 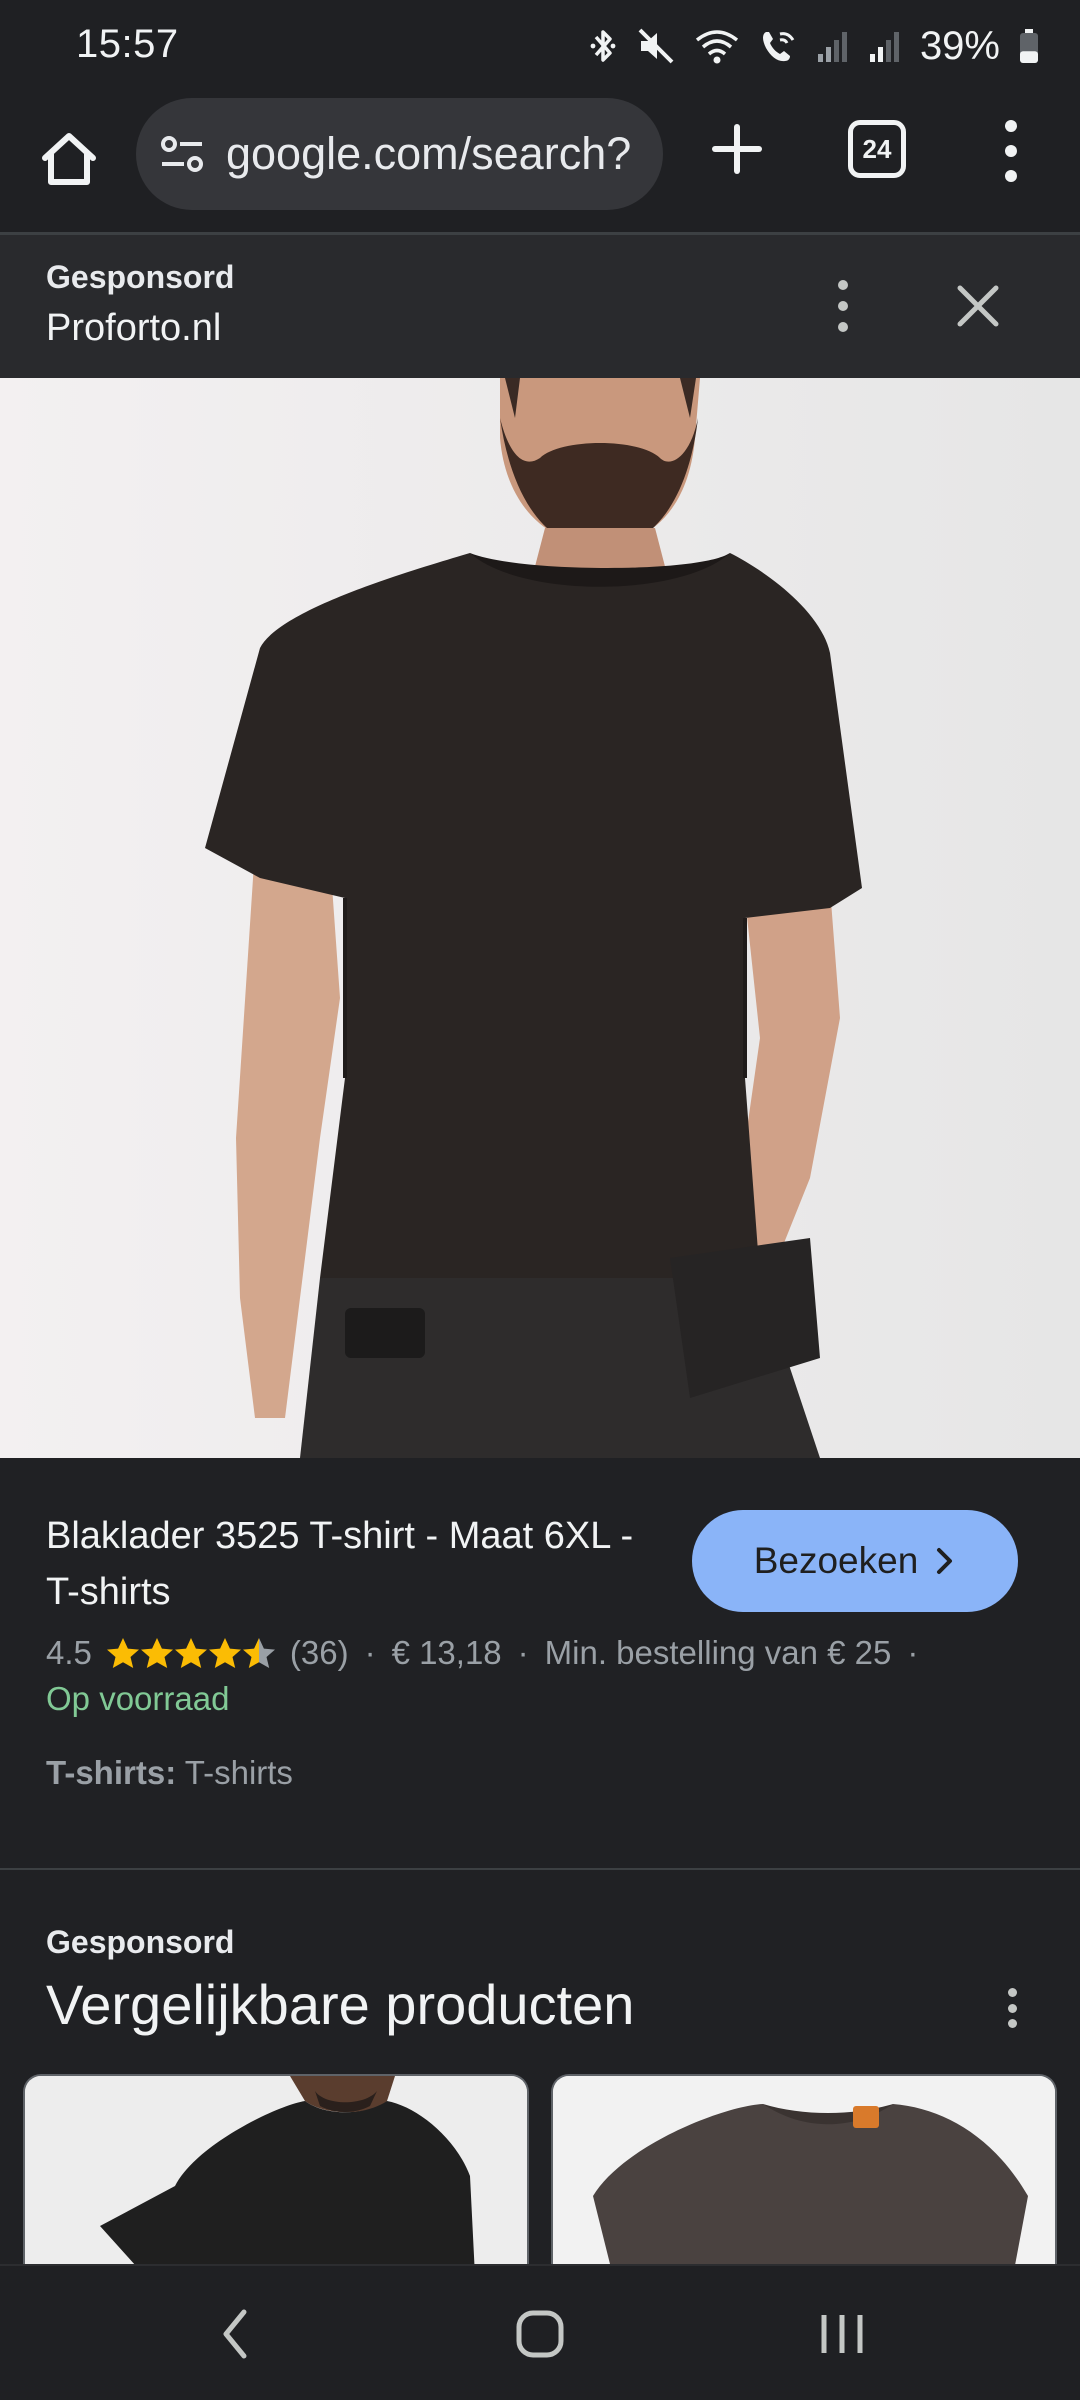 I want to click on home-icon, so click(x=69, y=159).